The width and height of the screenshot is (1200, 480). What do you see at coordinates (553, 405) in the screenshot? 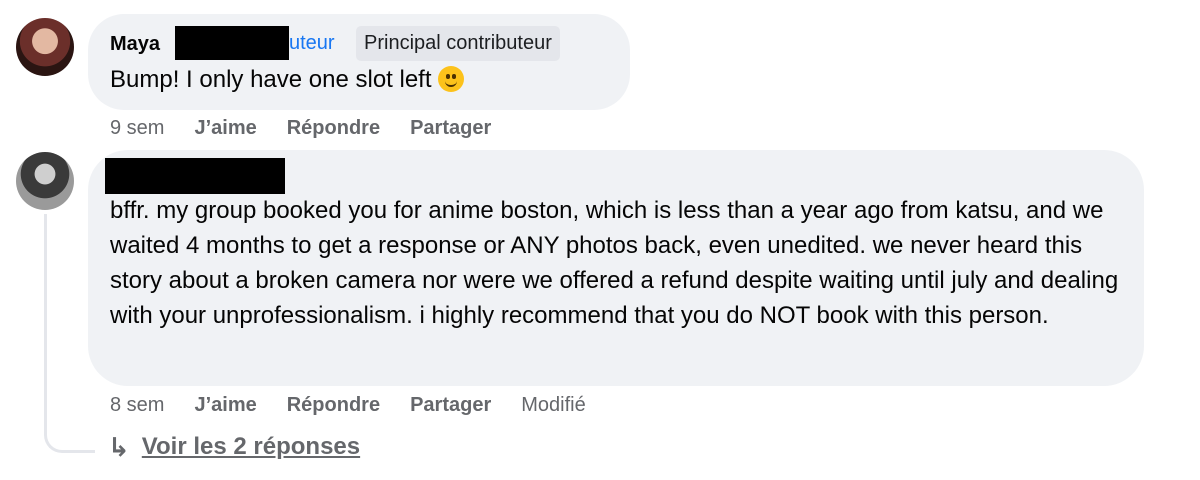
I see `edited-label: Modifié` at bounding box center [553, 405].